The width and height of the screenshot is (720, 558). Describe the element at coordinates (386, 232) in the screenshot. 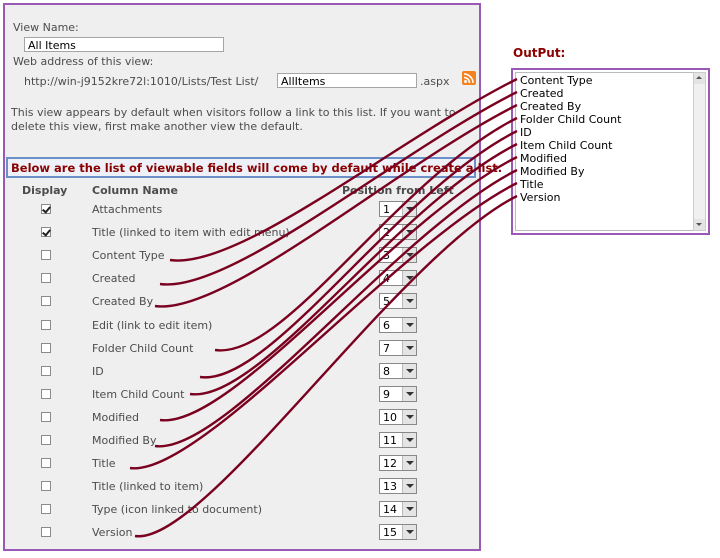

I see `position-value: 2` at that location.